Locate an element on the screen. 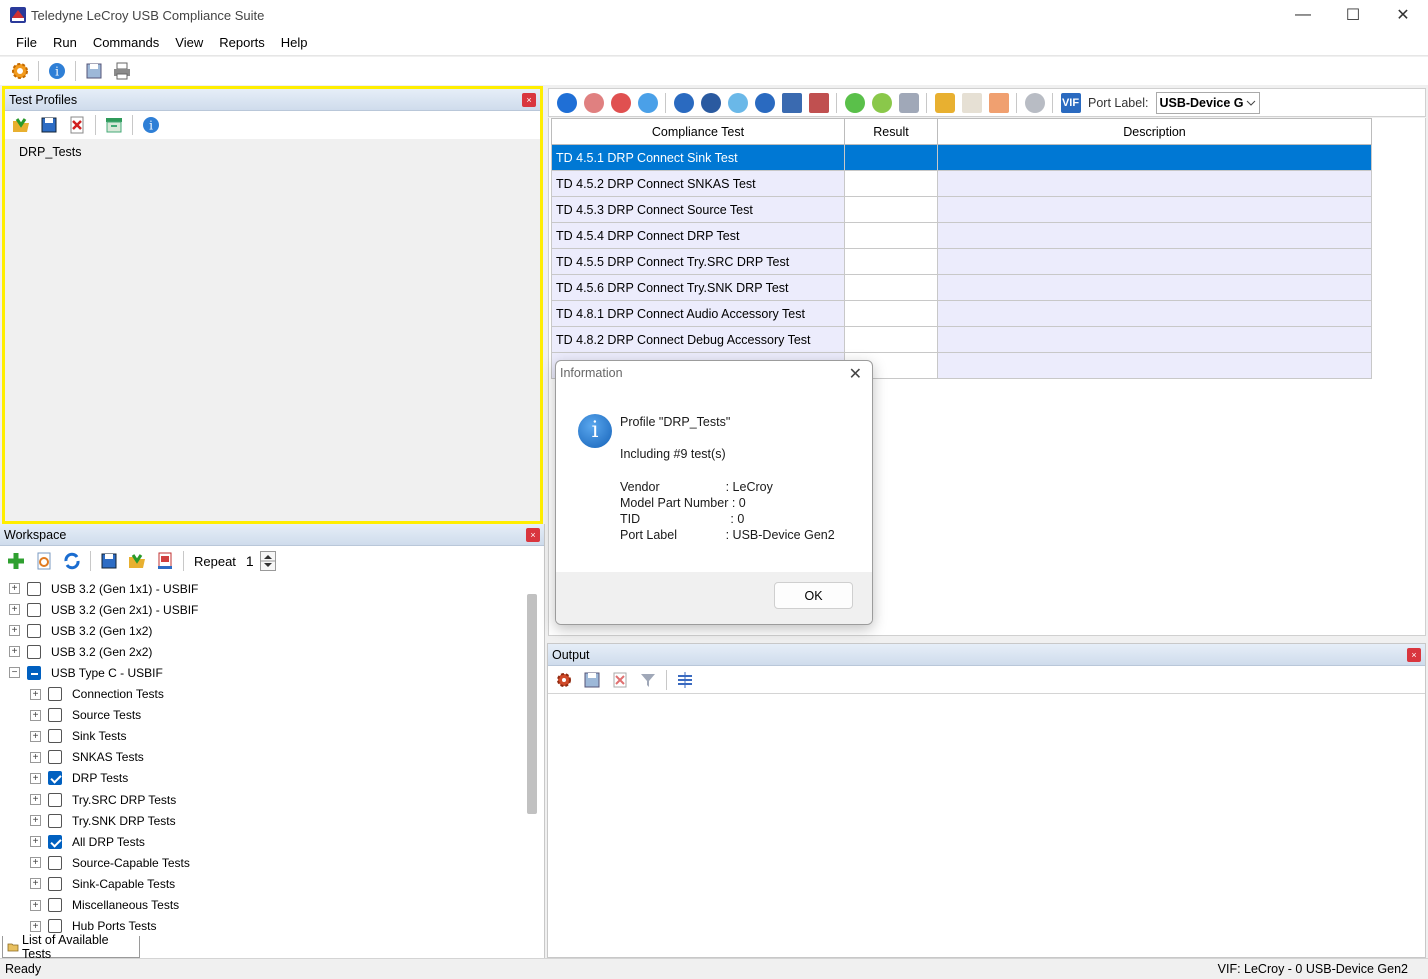 This screenshot has height=979, width=1428. column-header-compliance-test: Compliance Test is located at coordinates (698, 131).